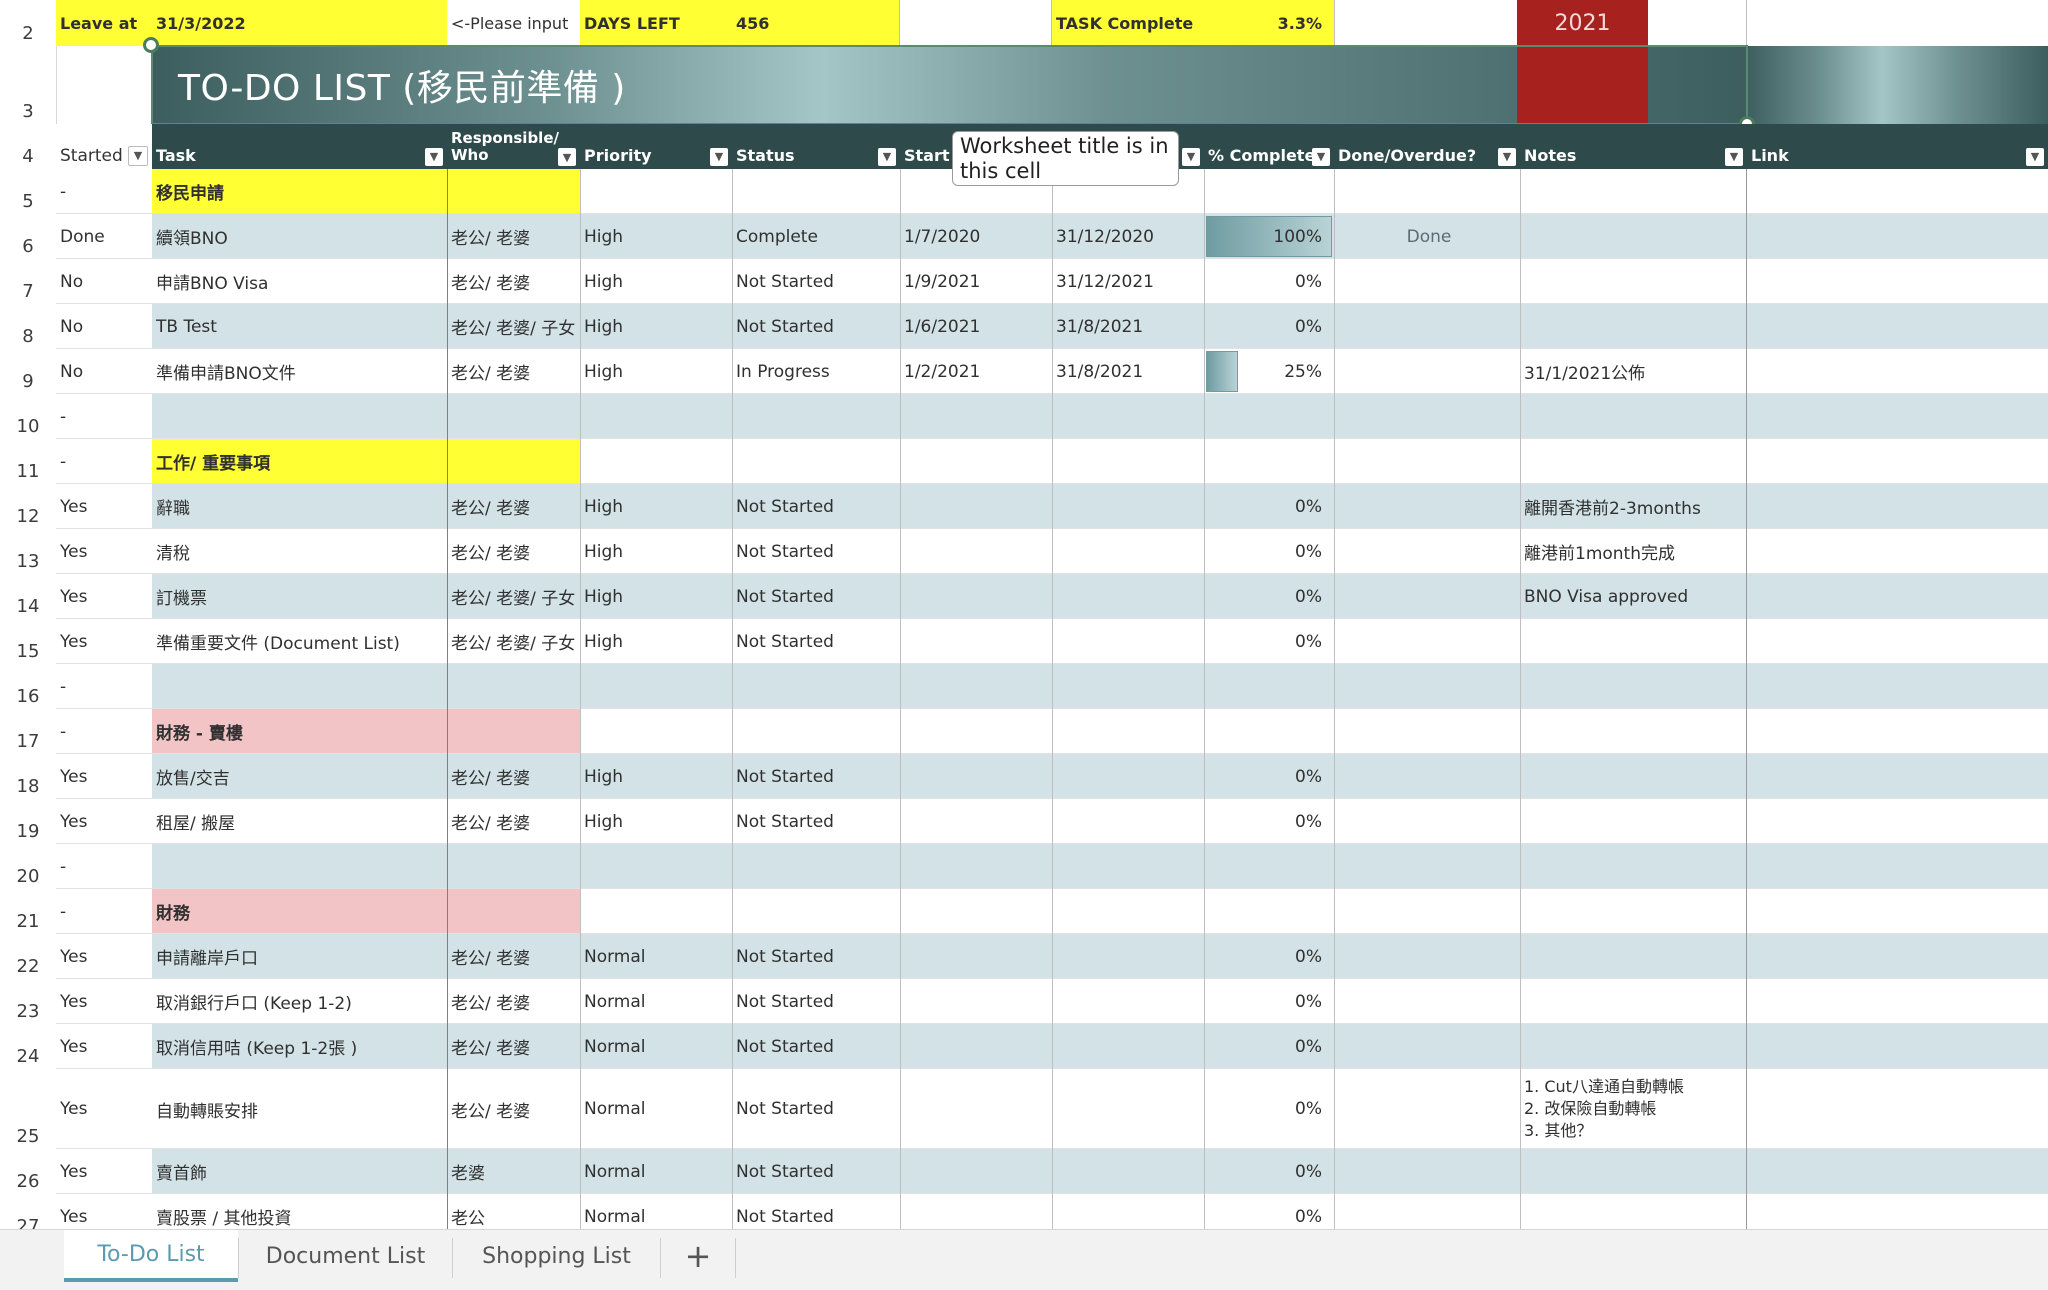  Describe the element at coordinates (28, 911) in the screenshot. I see `row-number: 21` at that location.